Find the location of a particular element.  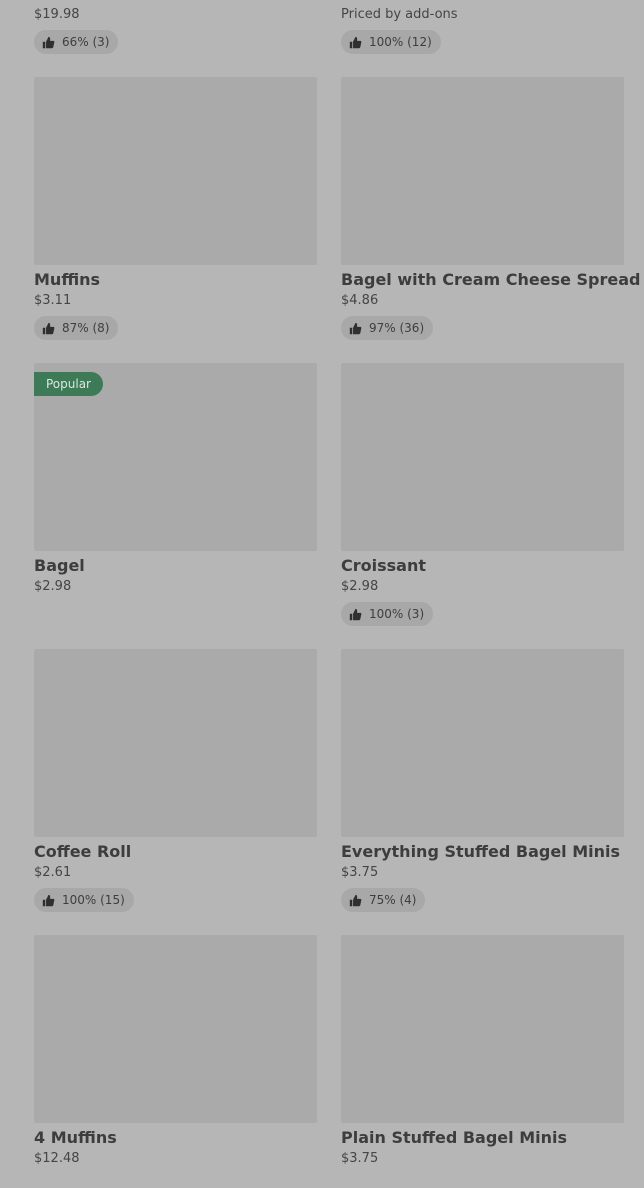

item-price: $3.11 is located at coordinates (53, 300).